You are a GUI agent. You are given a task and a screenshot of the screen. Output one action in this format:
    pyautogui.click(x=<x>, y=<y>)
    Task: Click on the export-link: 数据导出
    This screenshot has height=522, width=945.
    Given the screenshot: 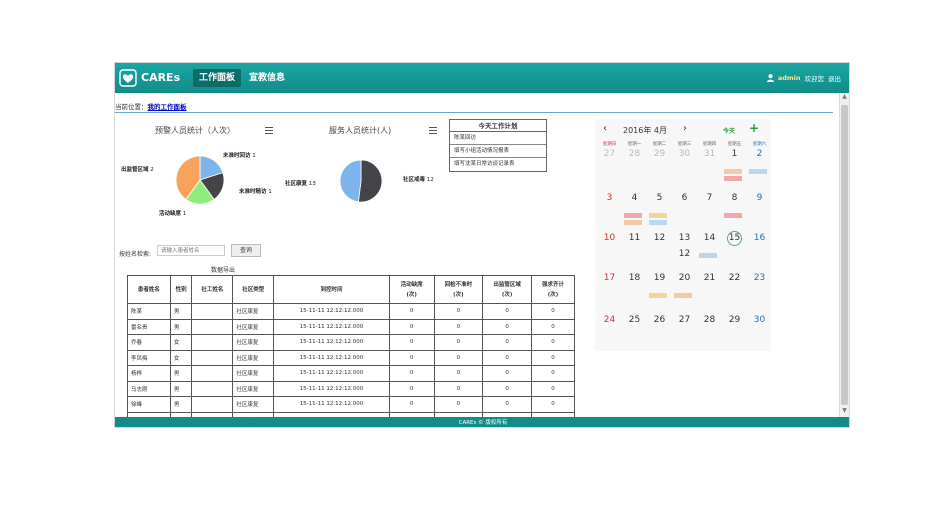 What is the action you would take?
    pyautogui.click(x=223, y=269)
    